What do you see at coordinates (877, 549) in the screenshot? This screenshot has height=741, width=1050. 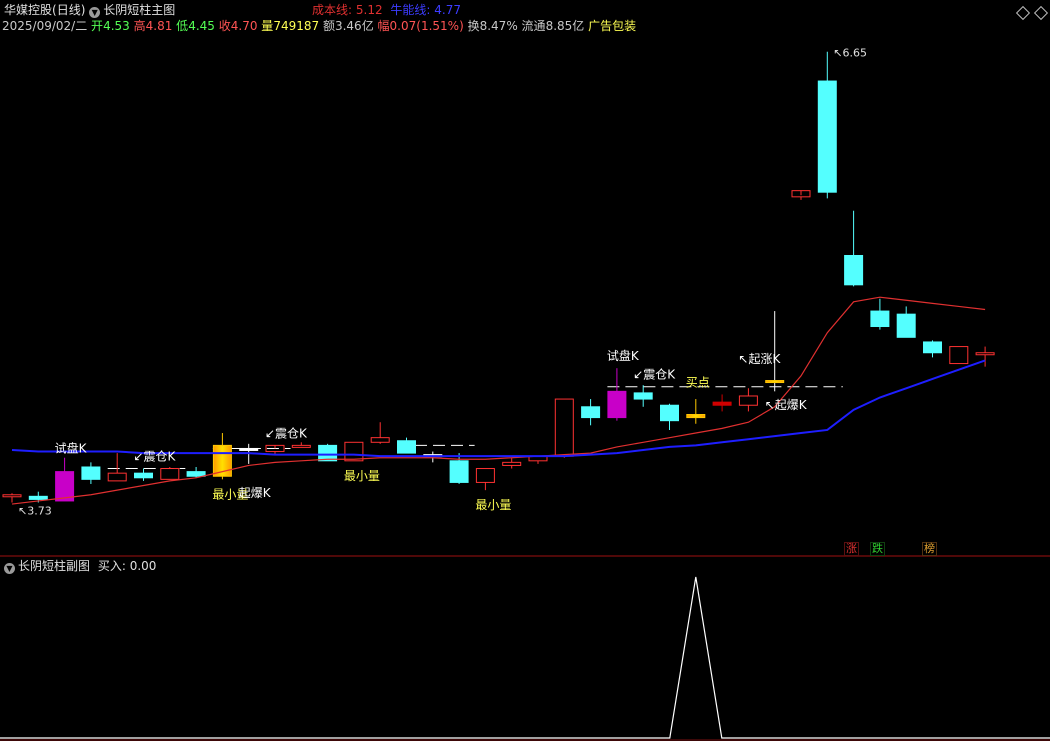 I see `fall-rank-badge: 跌` at bounding box center [877, 549].